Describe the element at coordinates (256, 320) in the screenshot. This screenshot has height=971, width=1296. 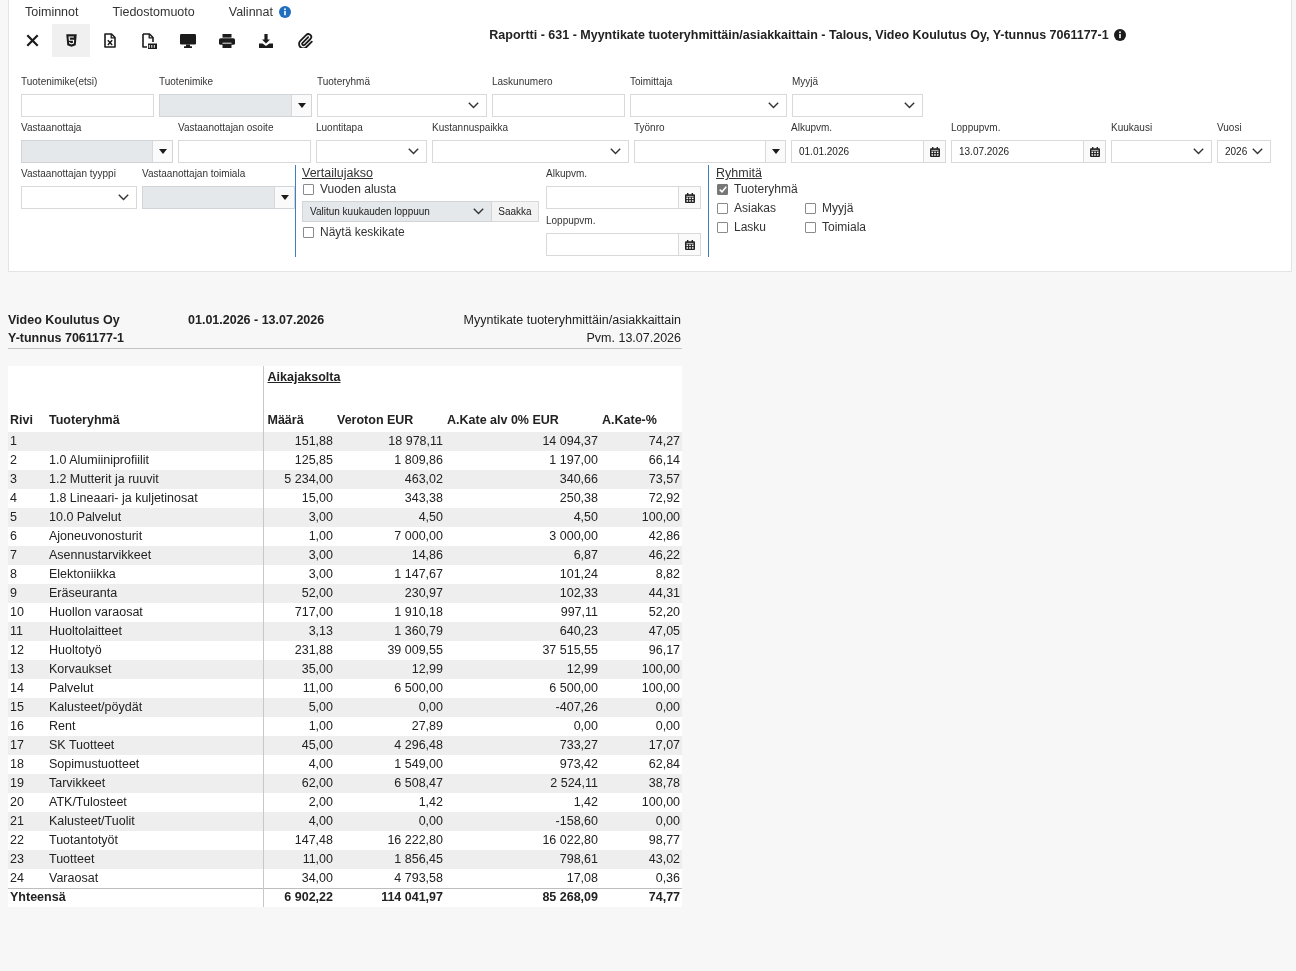
I see `report-period: 01.01.2026 - 13.07.2026` at that location.